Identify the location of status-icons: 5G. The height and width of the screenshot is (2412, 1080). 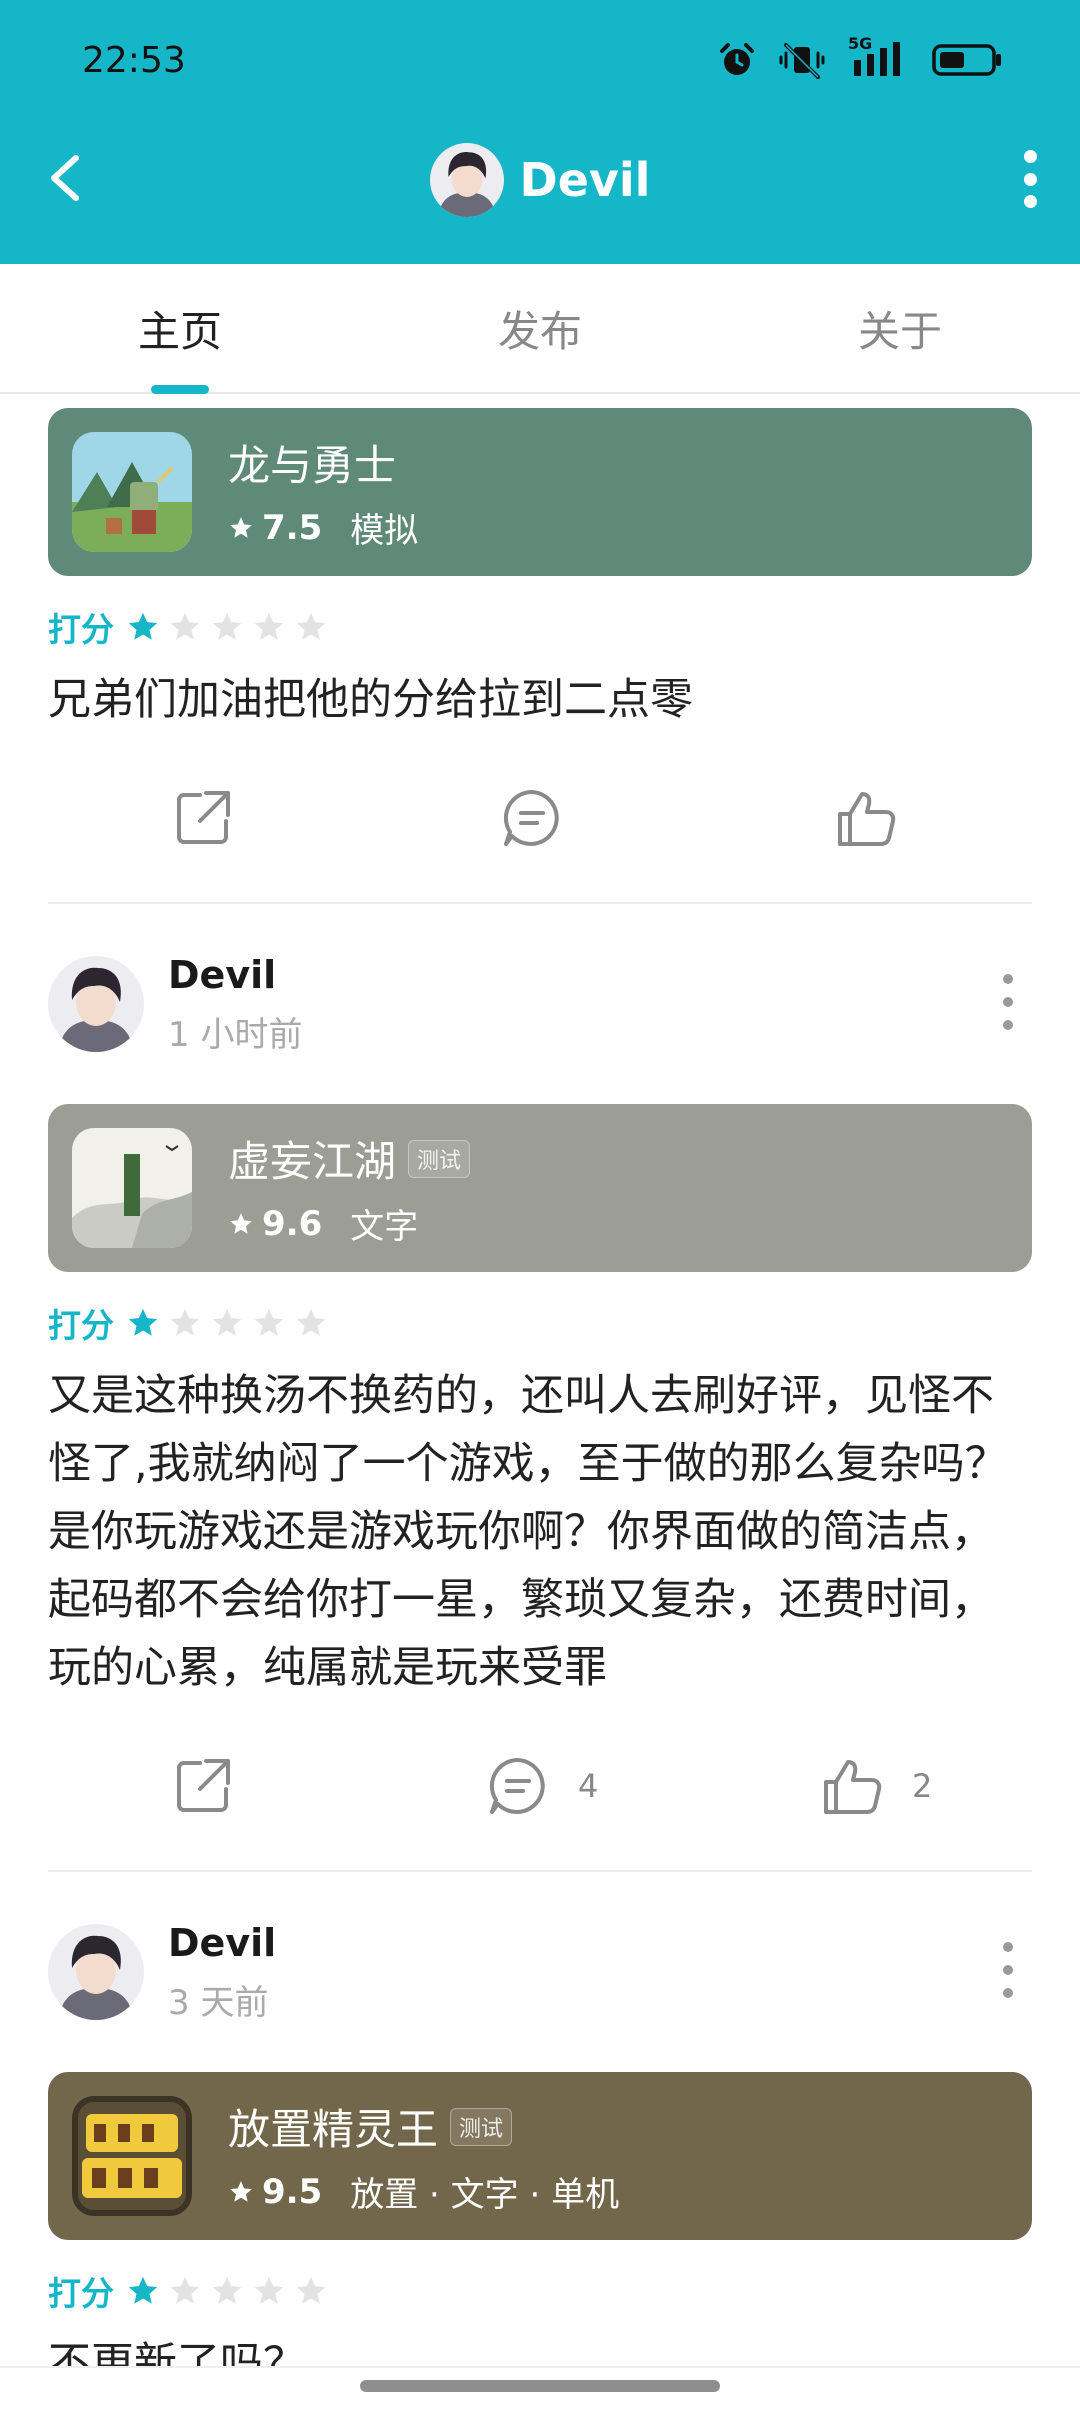
(860, 58).